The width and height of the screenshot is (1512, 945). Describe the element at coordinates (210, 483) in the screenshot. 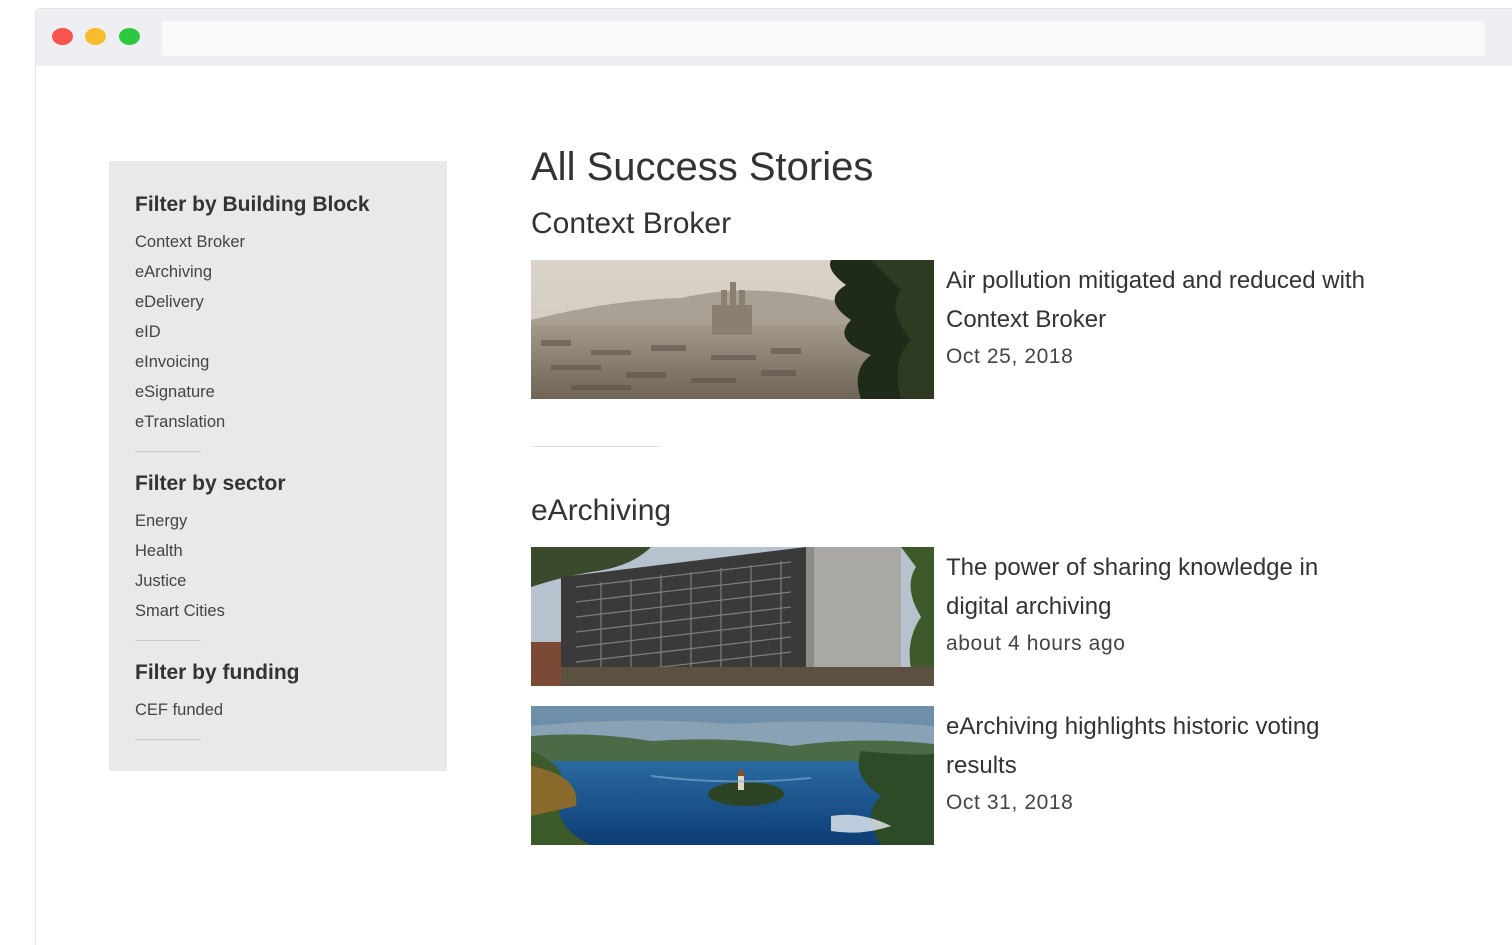

I see `filter-heading-sector: Filter by sector` at that location.